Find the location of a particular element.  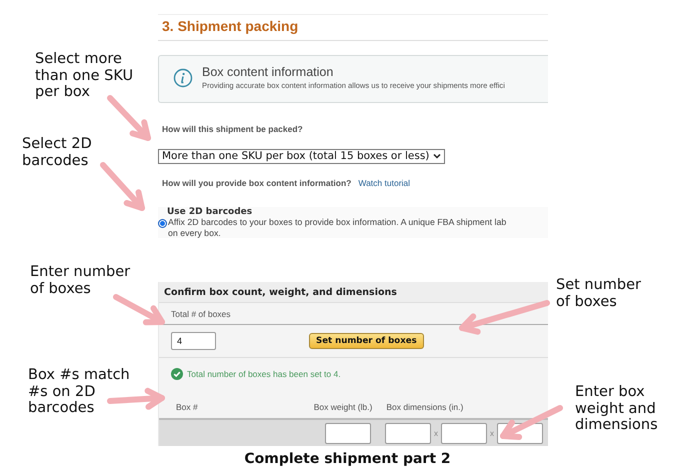

option-description: Affix 2D barcodes to your boxes to provide box information. A unique FBA shipment lab on every box. is located at coordinates (337, 227).